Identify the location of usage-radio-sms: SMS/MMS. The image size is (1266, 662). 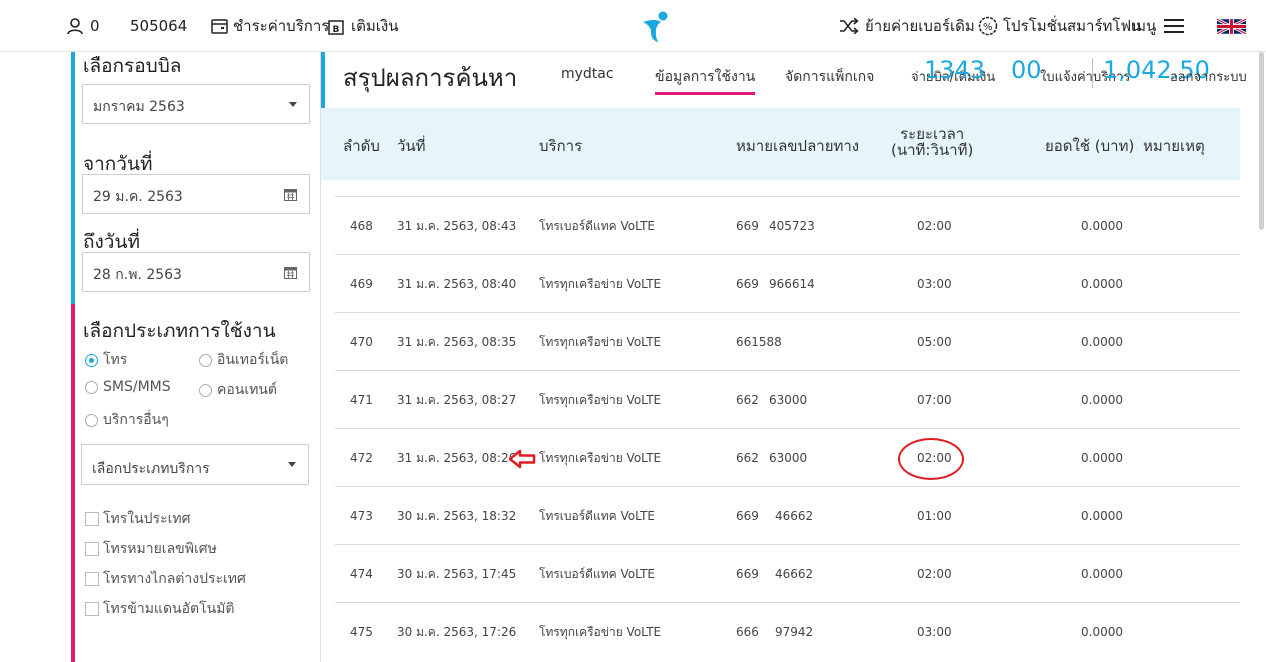
(128, 387).